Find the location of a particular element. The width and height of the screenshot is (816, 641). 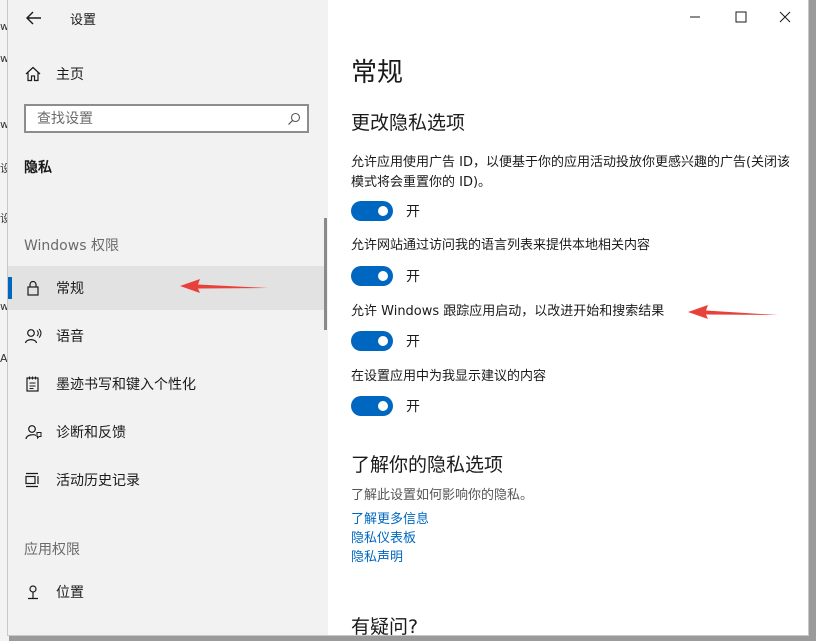

background-text-fragment: A is located at coordinates (4, 358).